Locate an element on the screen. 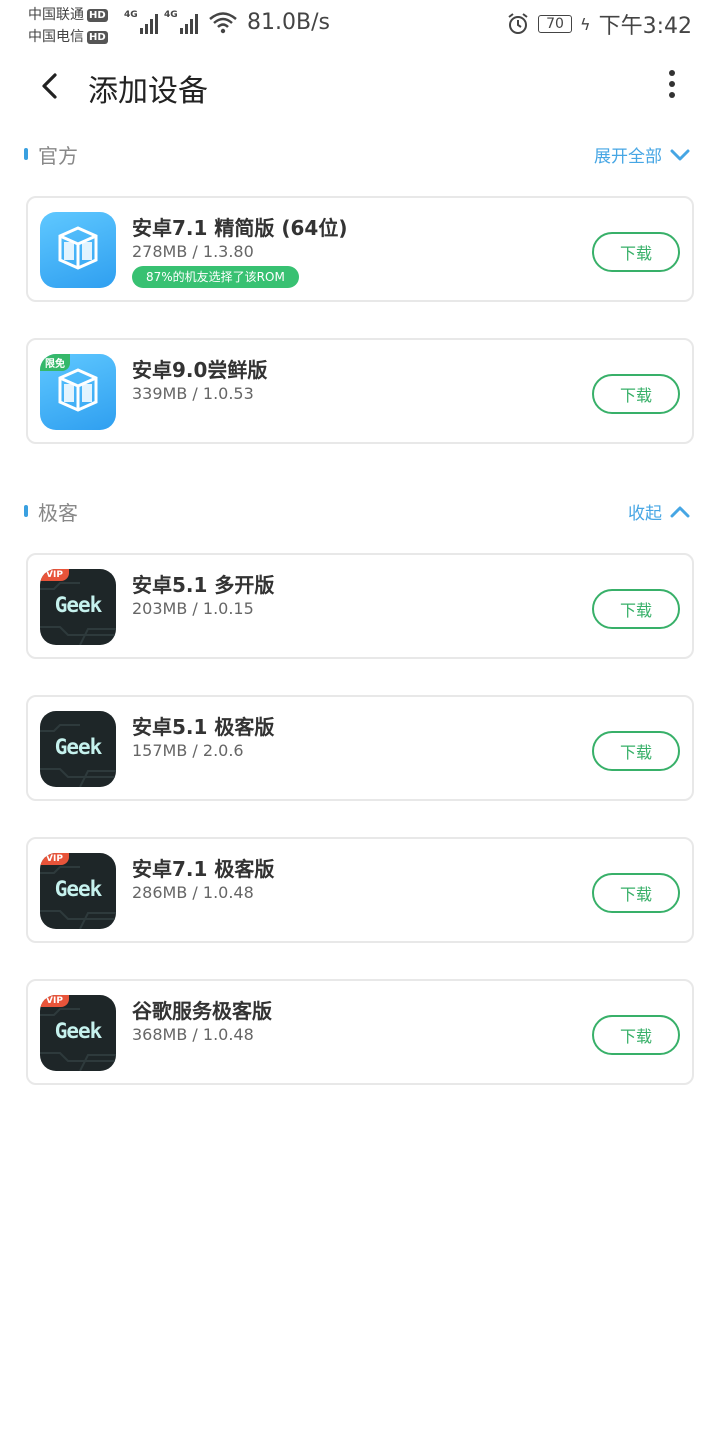 The height and width of the screenshot is (1440, 720). alarm-icon is located at coordinates (518, 23).